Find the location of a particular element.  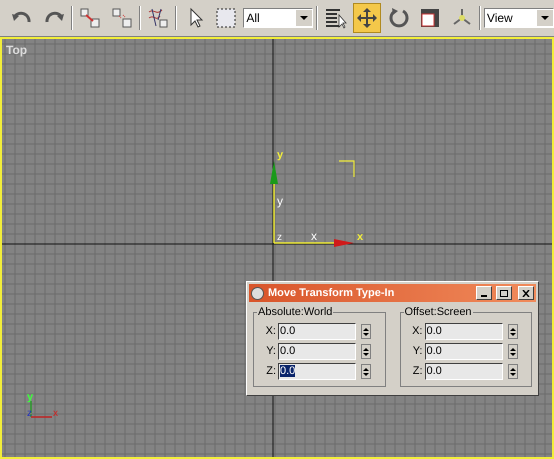

space-warp-bind-icon is located at coordinates (158, 18).